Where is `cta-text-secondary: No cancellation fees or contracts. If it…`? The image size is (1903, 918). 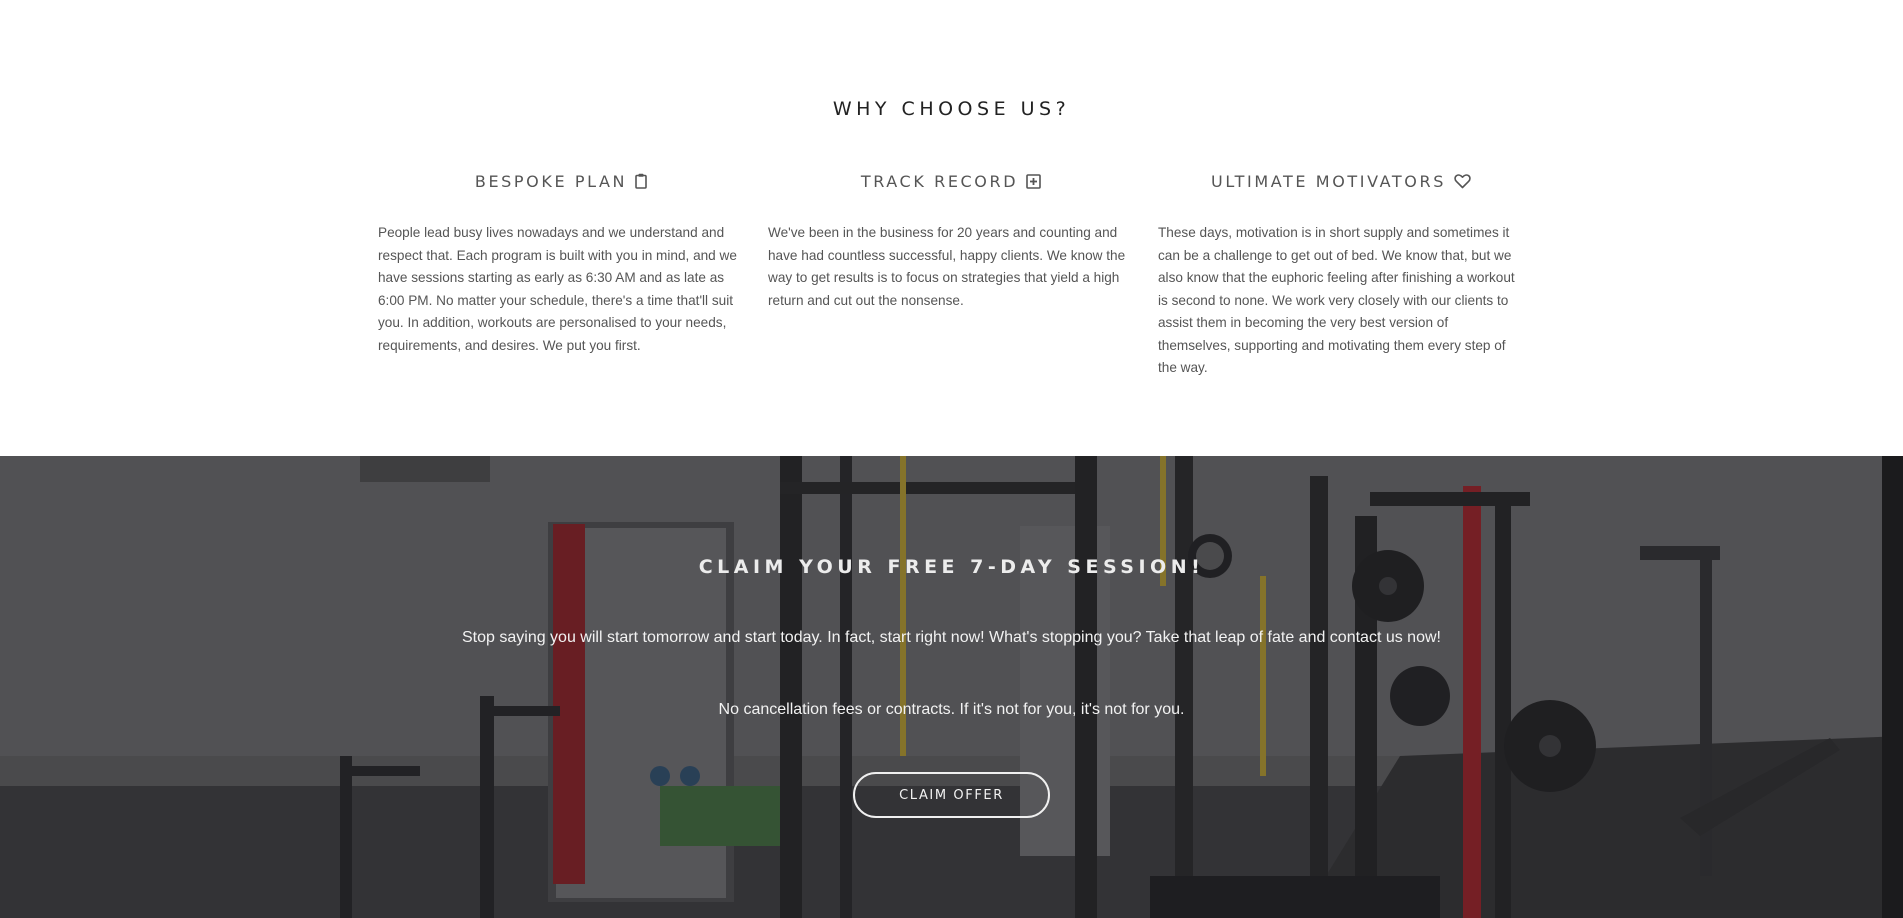
cta-text-secondary: No cancellation fees or contracts. If it… is located at coordinates (951, 709).